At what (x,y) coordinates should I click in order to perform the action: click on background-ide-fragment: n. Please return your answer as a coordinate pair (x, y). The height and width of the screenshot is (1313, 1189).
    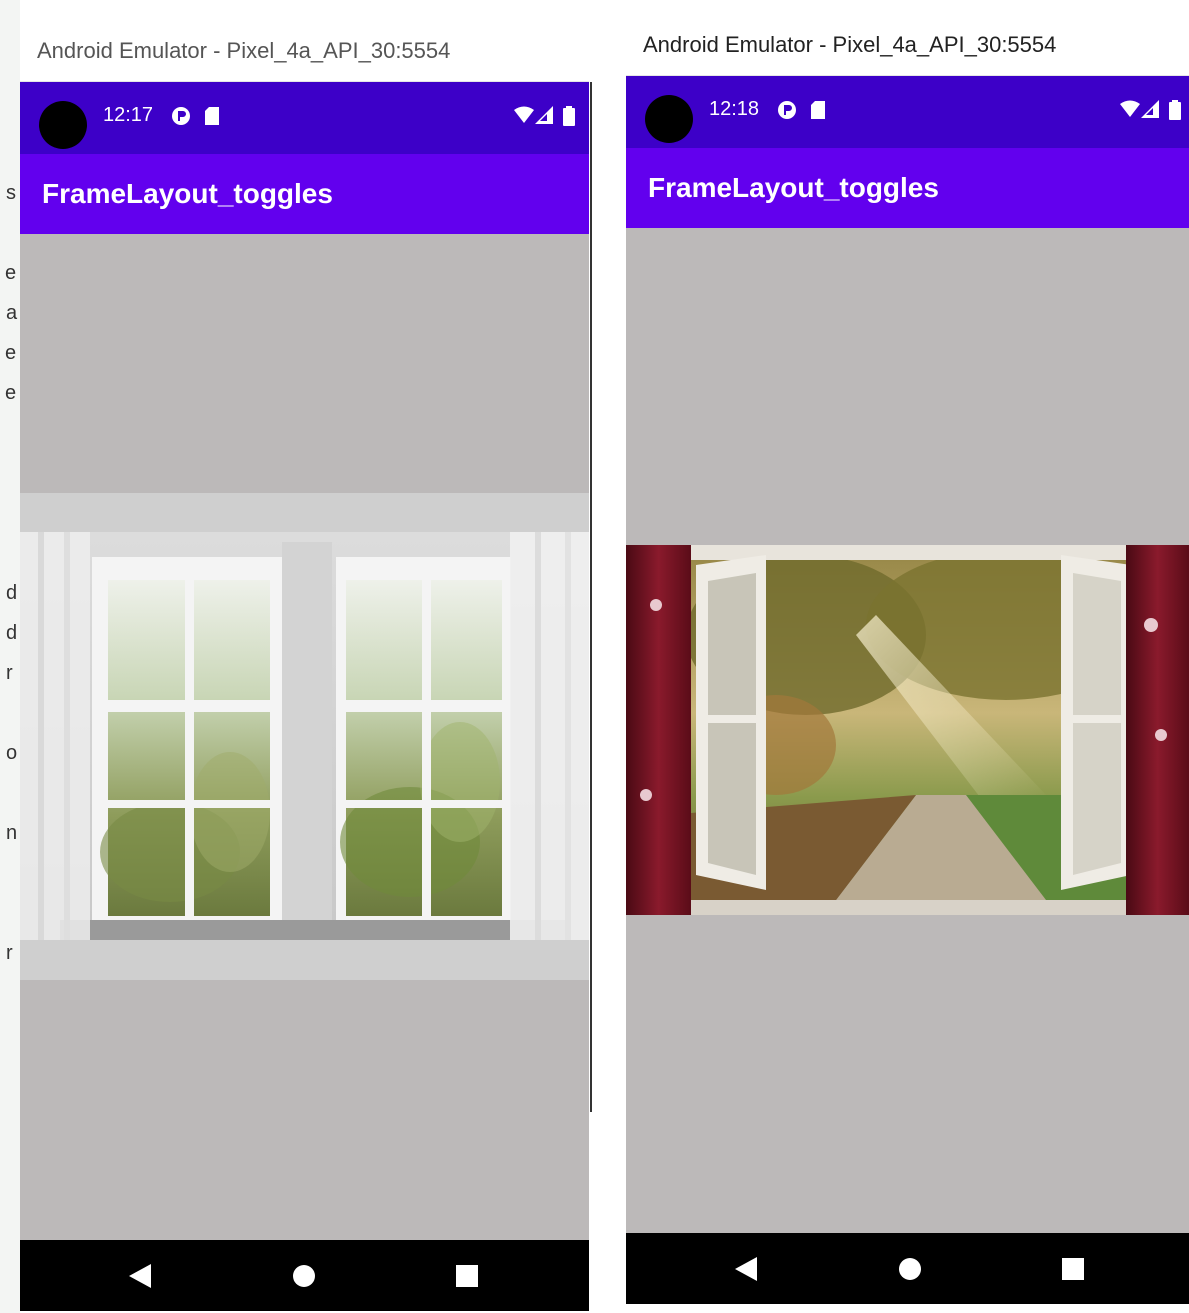
    Looking at the image, I should click on (12, 833).